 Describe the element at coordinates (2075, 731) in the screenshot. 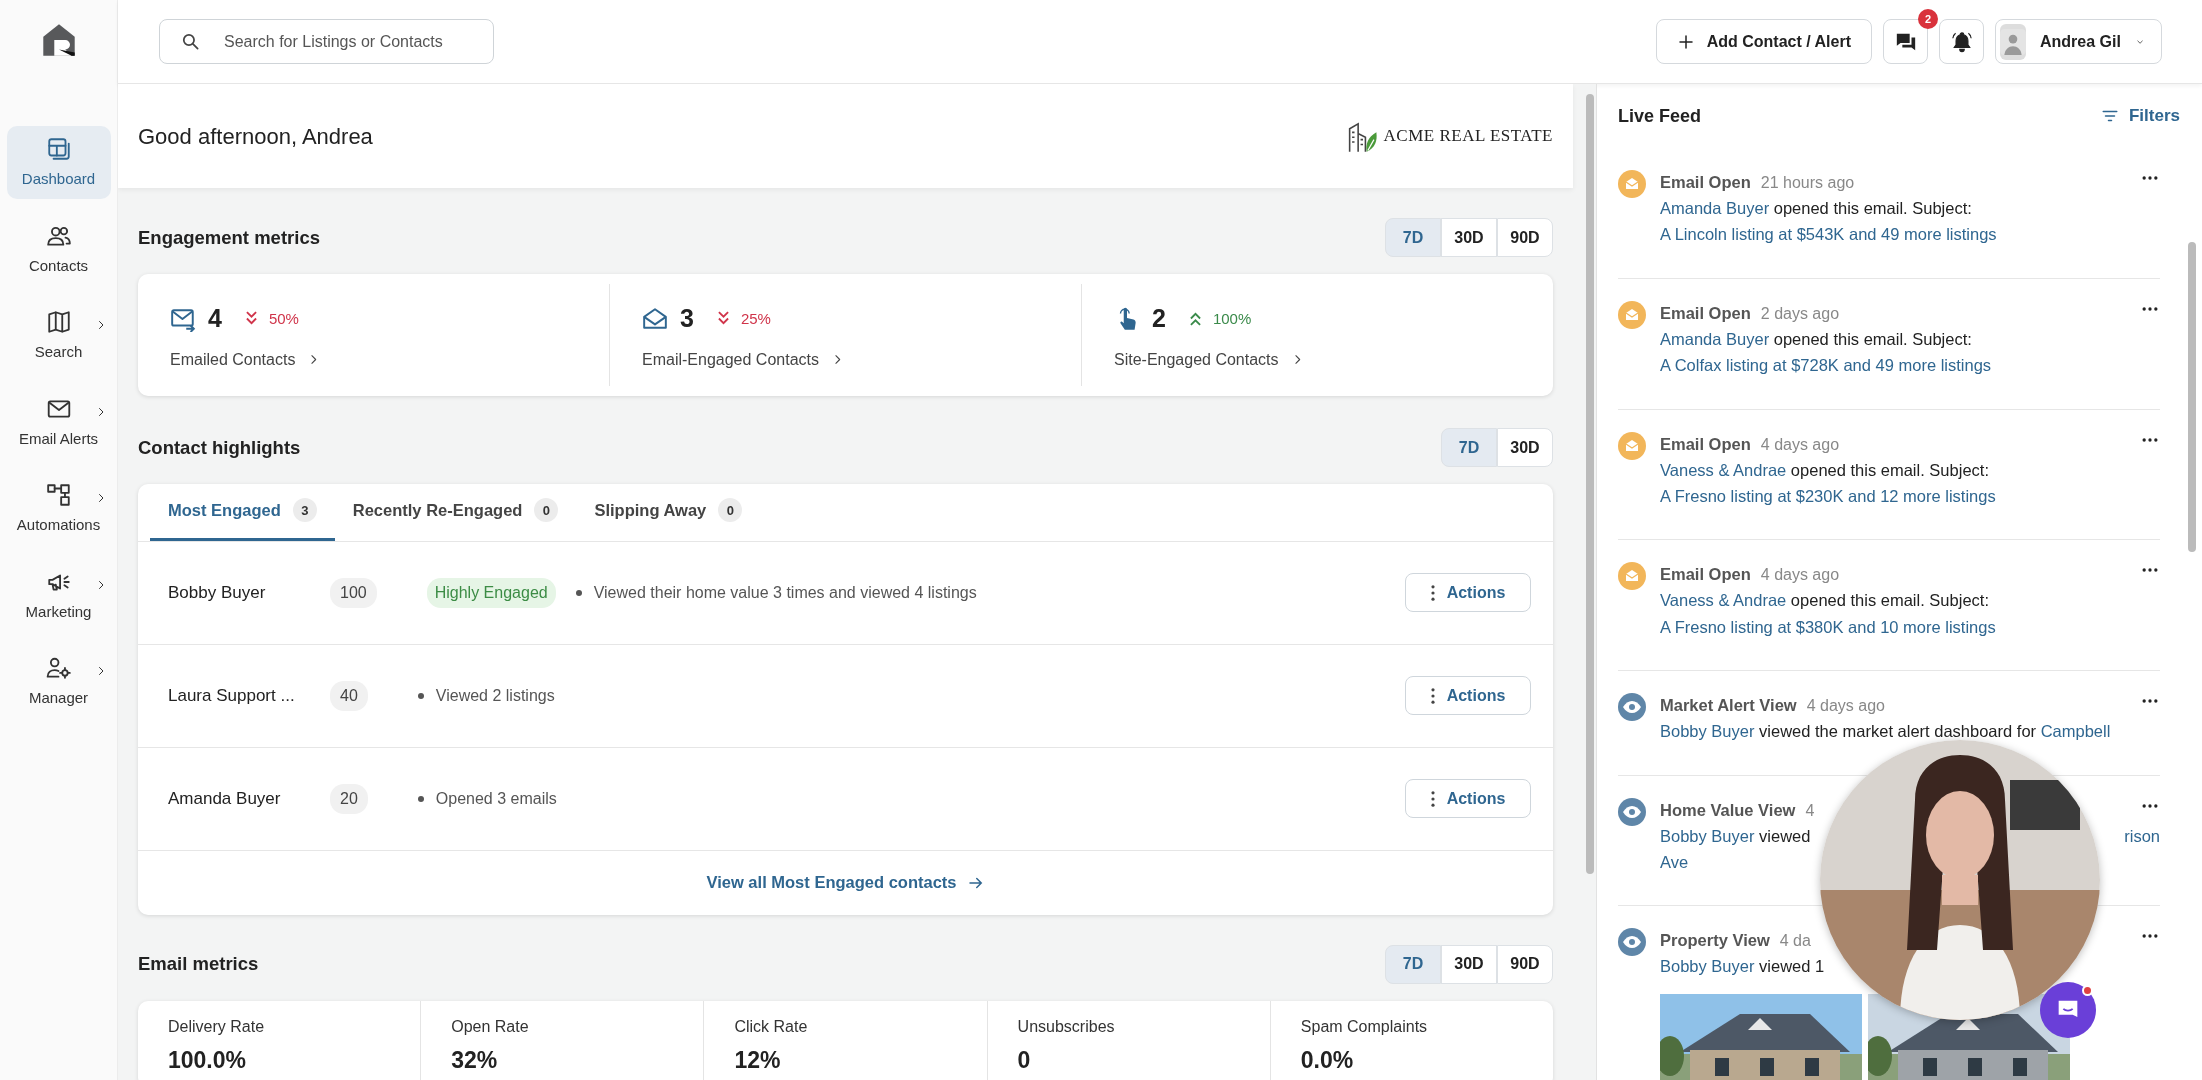

I see `link: Campbell` at that location.